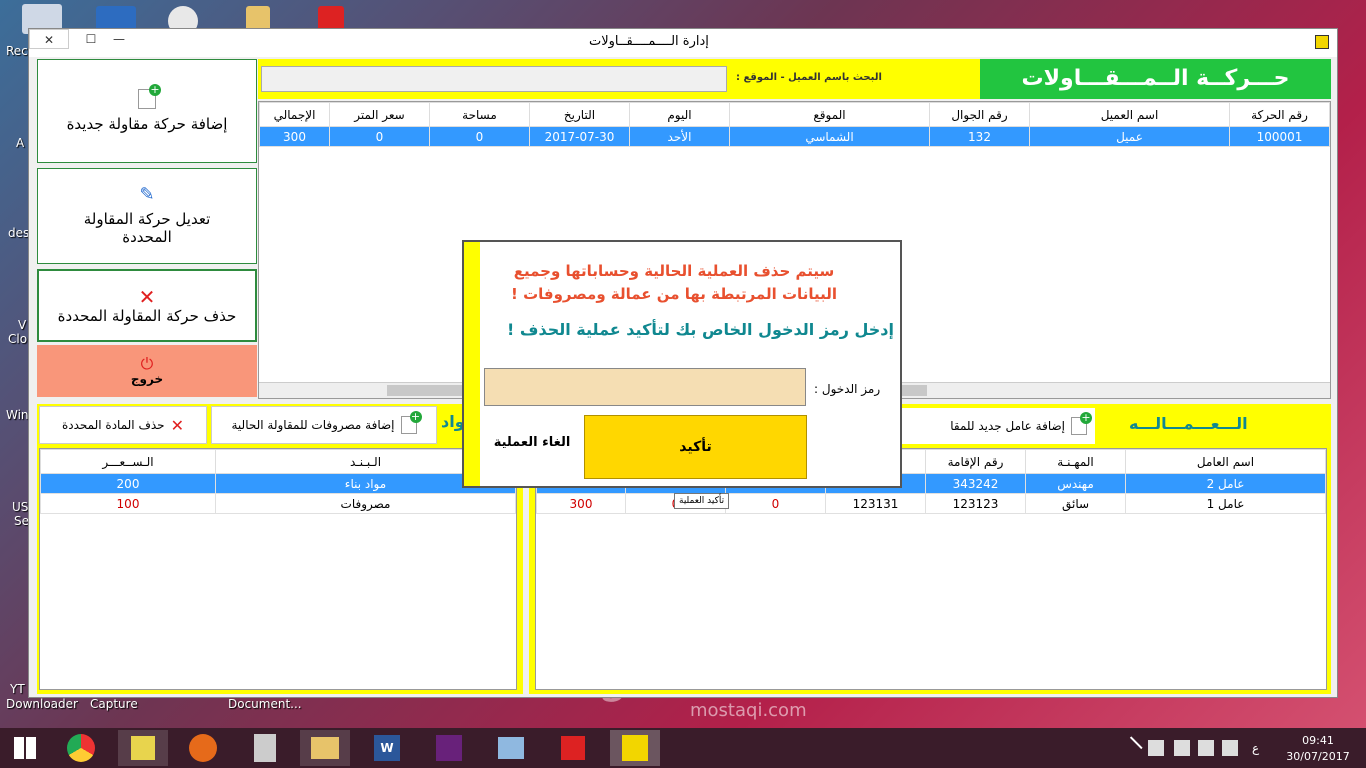  What do you see at coordinates (147, 363) in the screenshot?
I see `power-icon: ⏻` at bounding box center [147, 363].